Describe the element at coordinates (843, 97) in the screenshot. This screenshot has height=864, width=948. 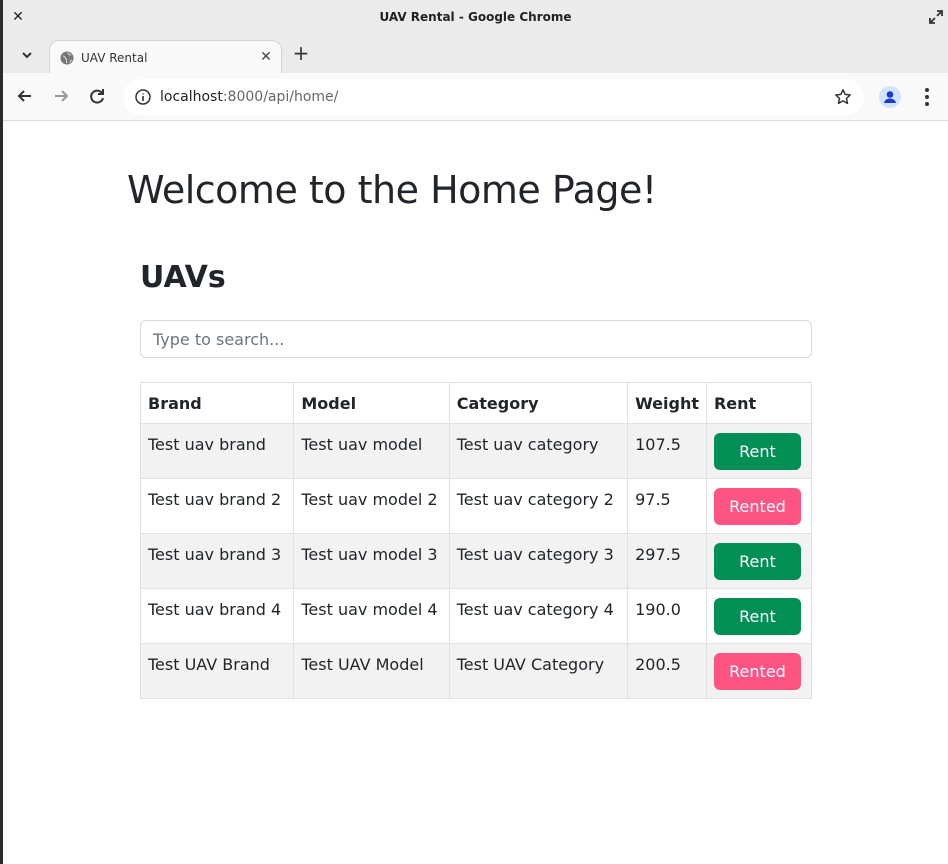
I see `bookmark-star-icon` at that location.